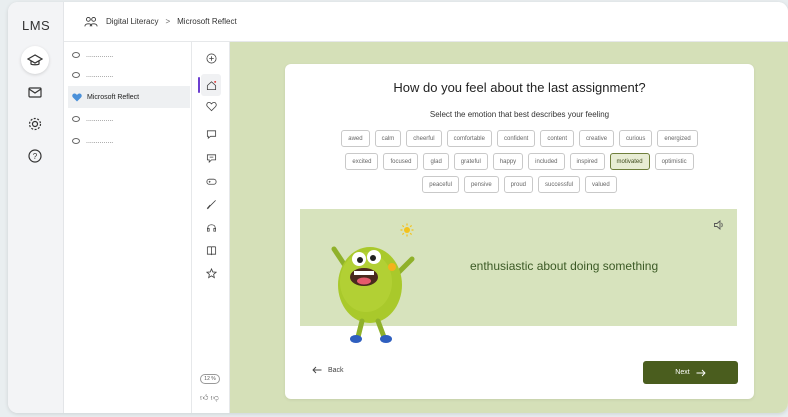 This screenshot has width=788, height=417. I want to click on plus-circle-icon, so click(211, 58).